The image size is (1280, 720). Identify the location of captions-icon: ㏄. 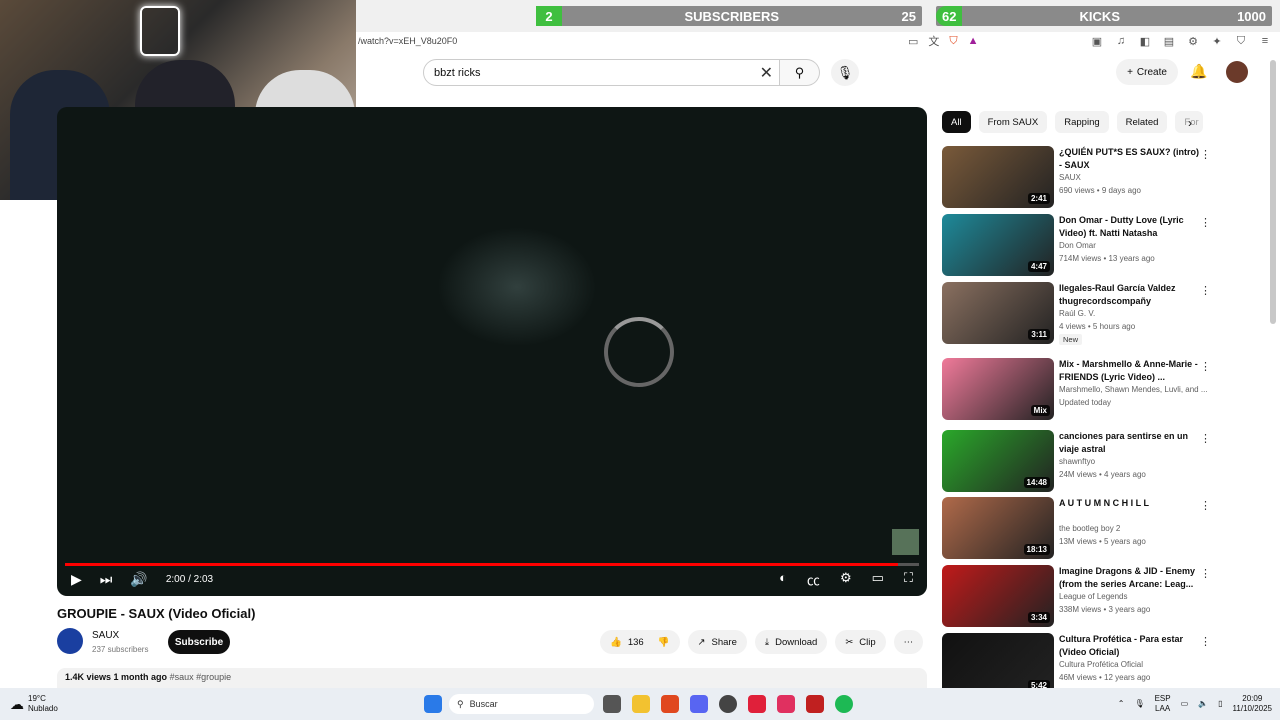
(813, 579).